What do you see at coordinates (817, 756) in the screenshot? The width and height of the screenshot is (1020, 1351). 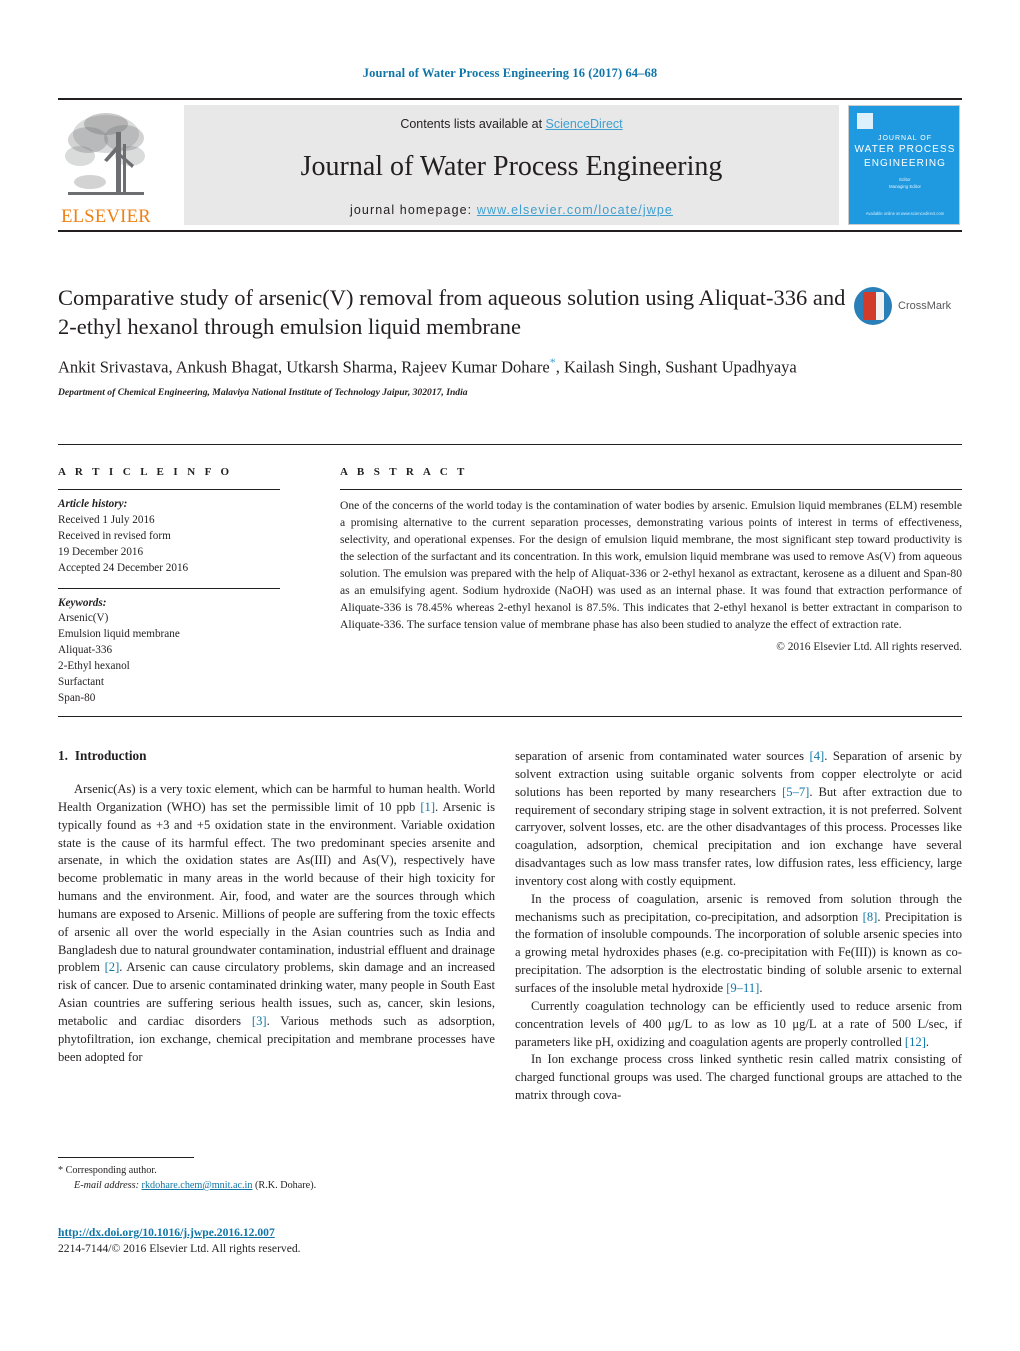 I see `citation-link: [4]` at bounding box center [817, 756].